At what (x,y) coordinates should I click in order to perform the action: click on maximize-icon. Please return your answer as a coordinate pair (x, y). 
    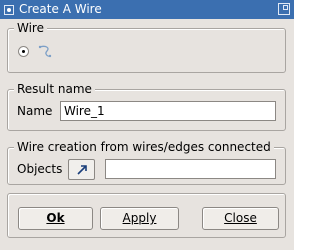
    Looking at the image, I should click on (284, 9).